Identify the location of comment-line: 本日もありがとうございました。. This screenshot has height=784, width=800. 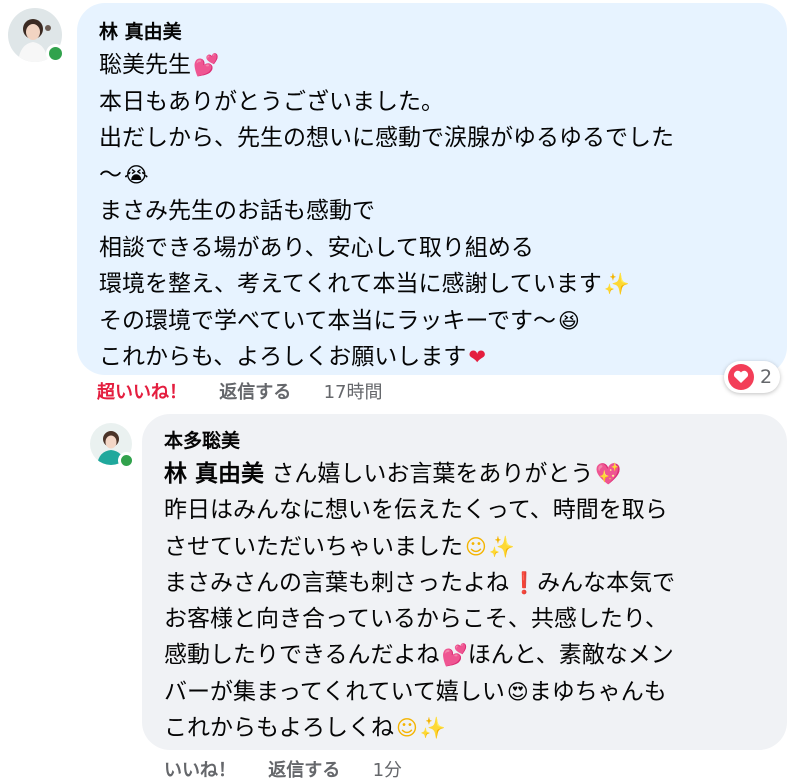
(271, 101).